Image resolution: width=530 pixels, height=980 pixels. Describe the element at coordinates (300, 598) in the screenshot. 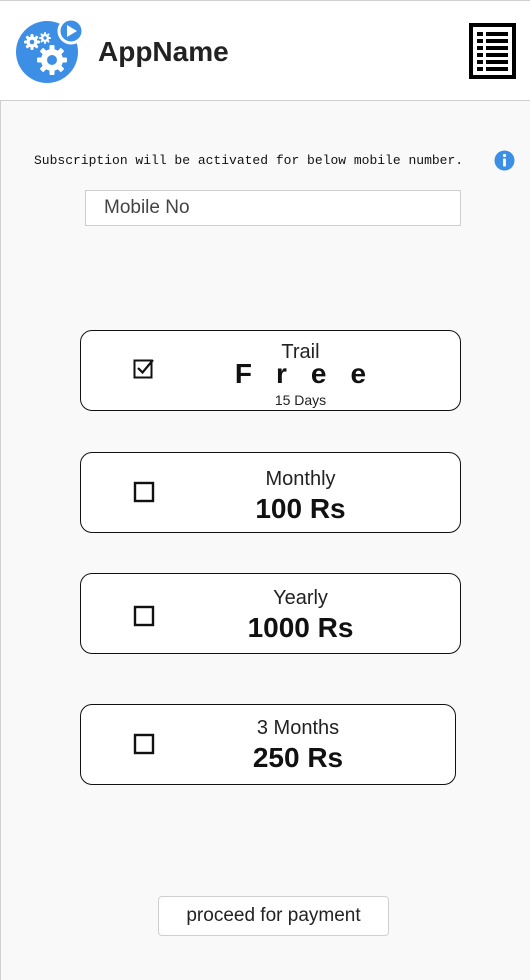

I see `plan-name: Yearly` at that location.